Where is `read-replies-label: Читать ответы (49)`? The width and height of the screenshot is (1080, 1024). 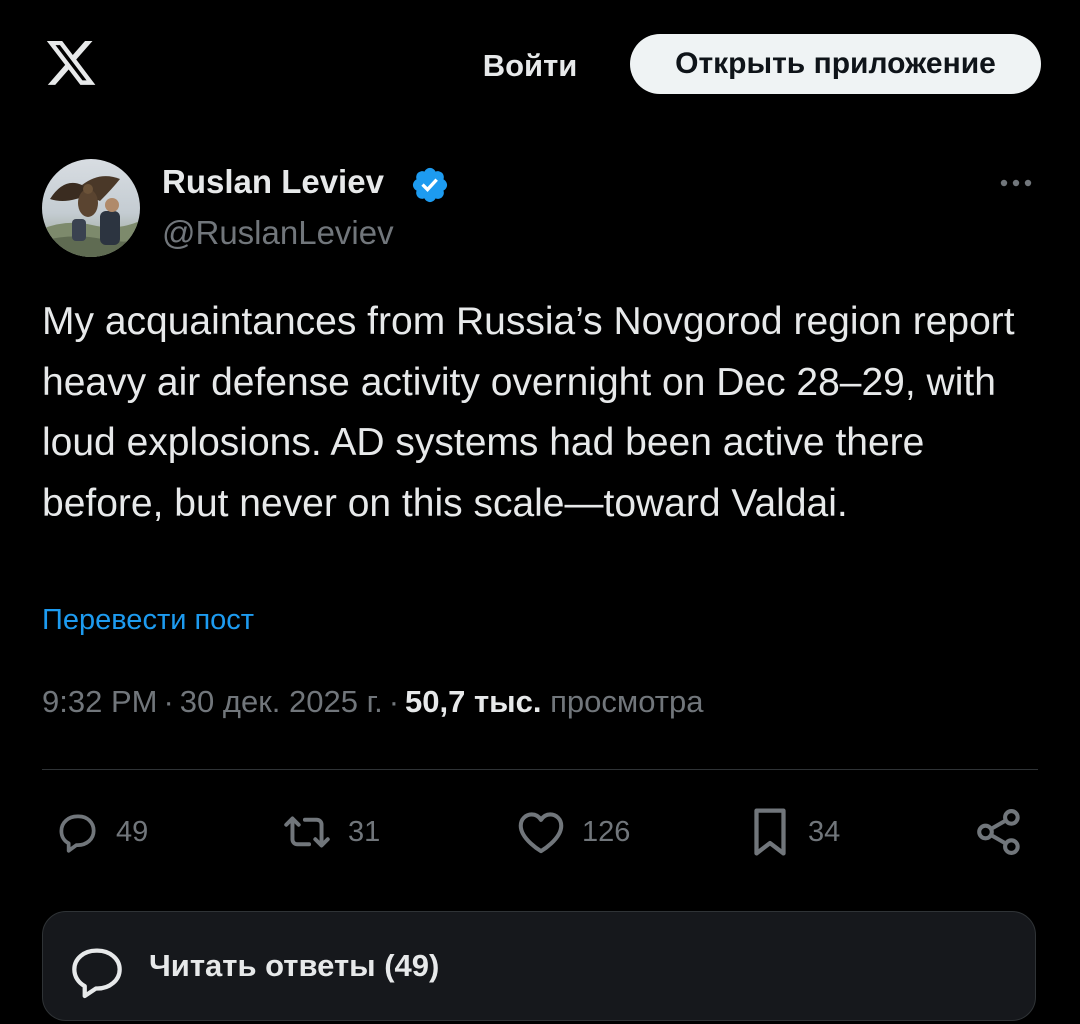
read-replies-label: Читать ответы (49) is located at coordinates (294, 965).